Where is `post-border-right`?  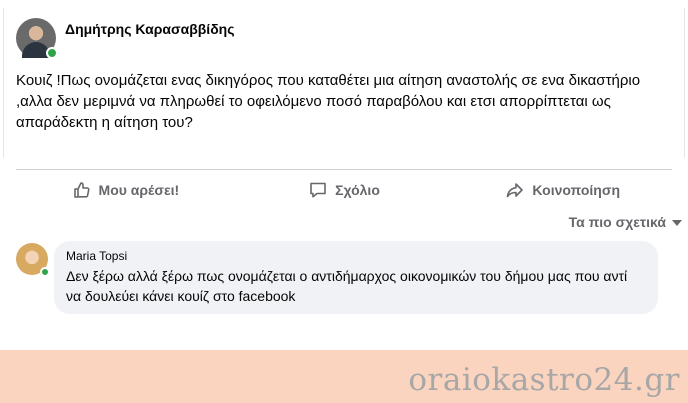
post-border-right is located at coordinates (684, 83).